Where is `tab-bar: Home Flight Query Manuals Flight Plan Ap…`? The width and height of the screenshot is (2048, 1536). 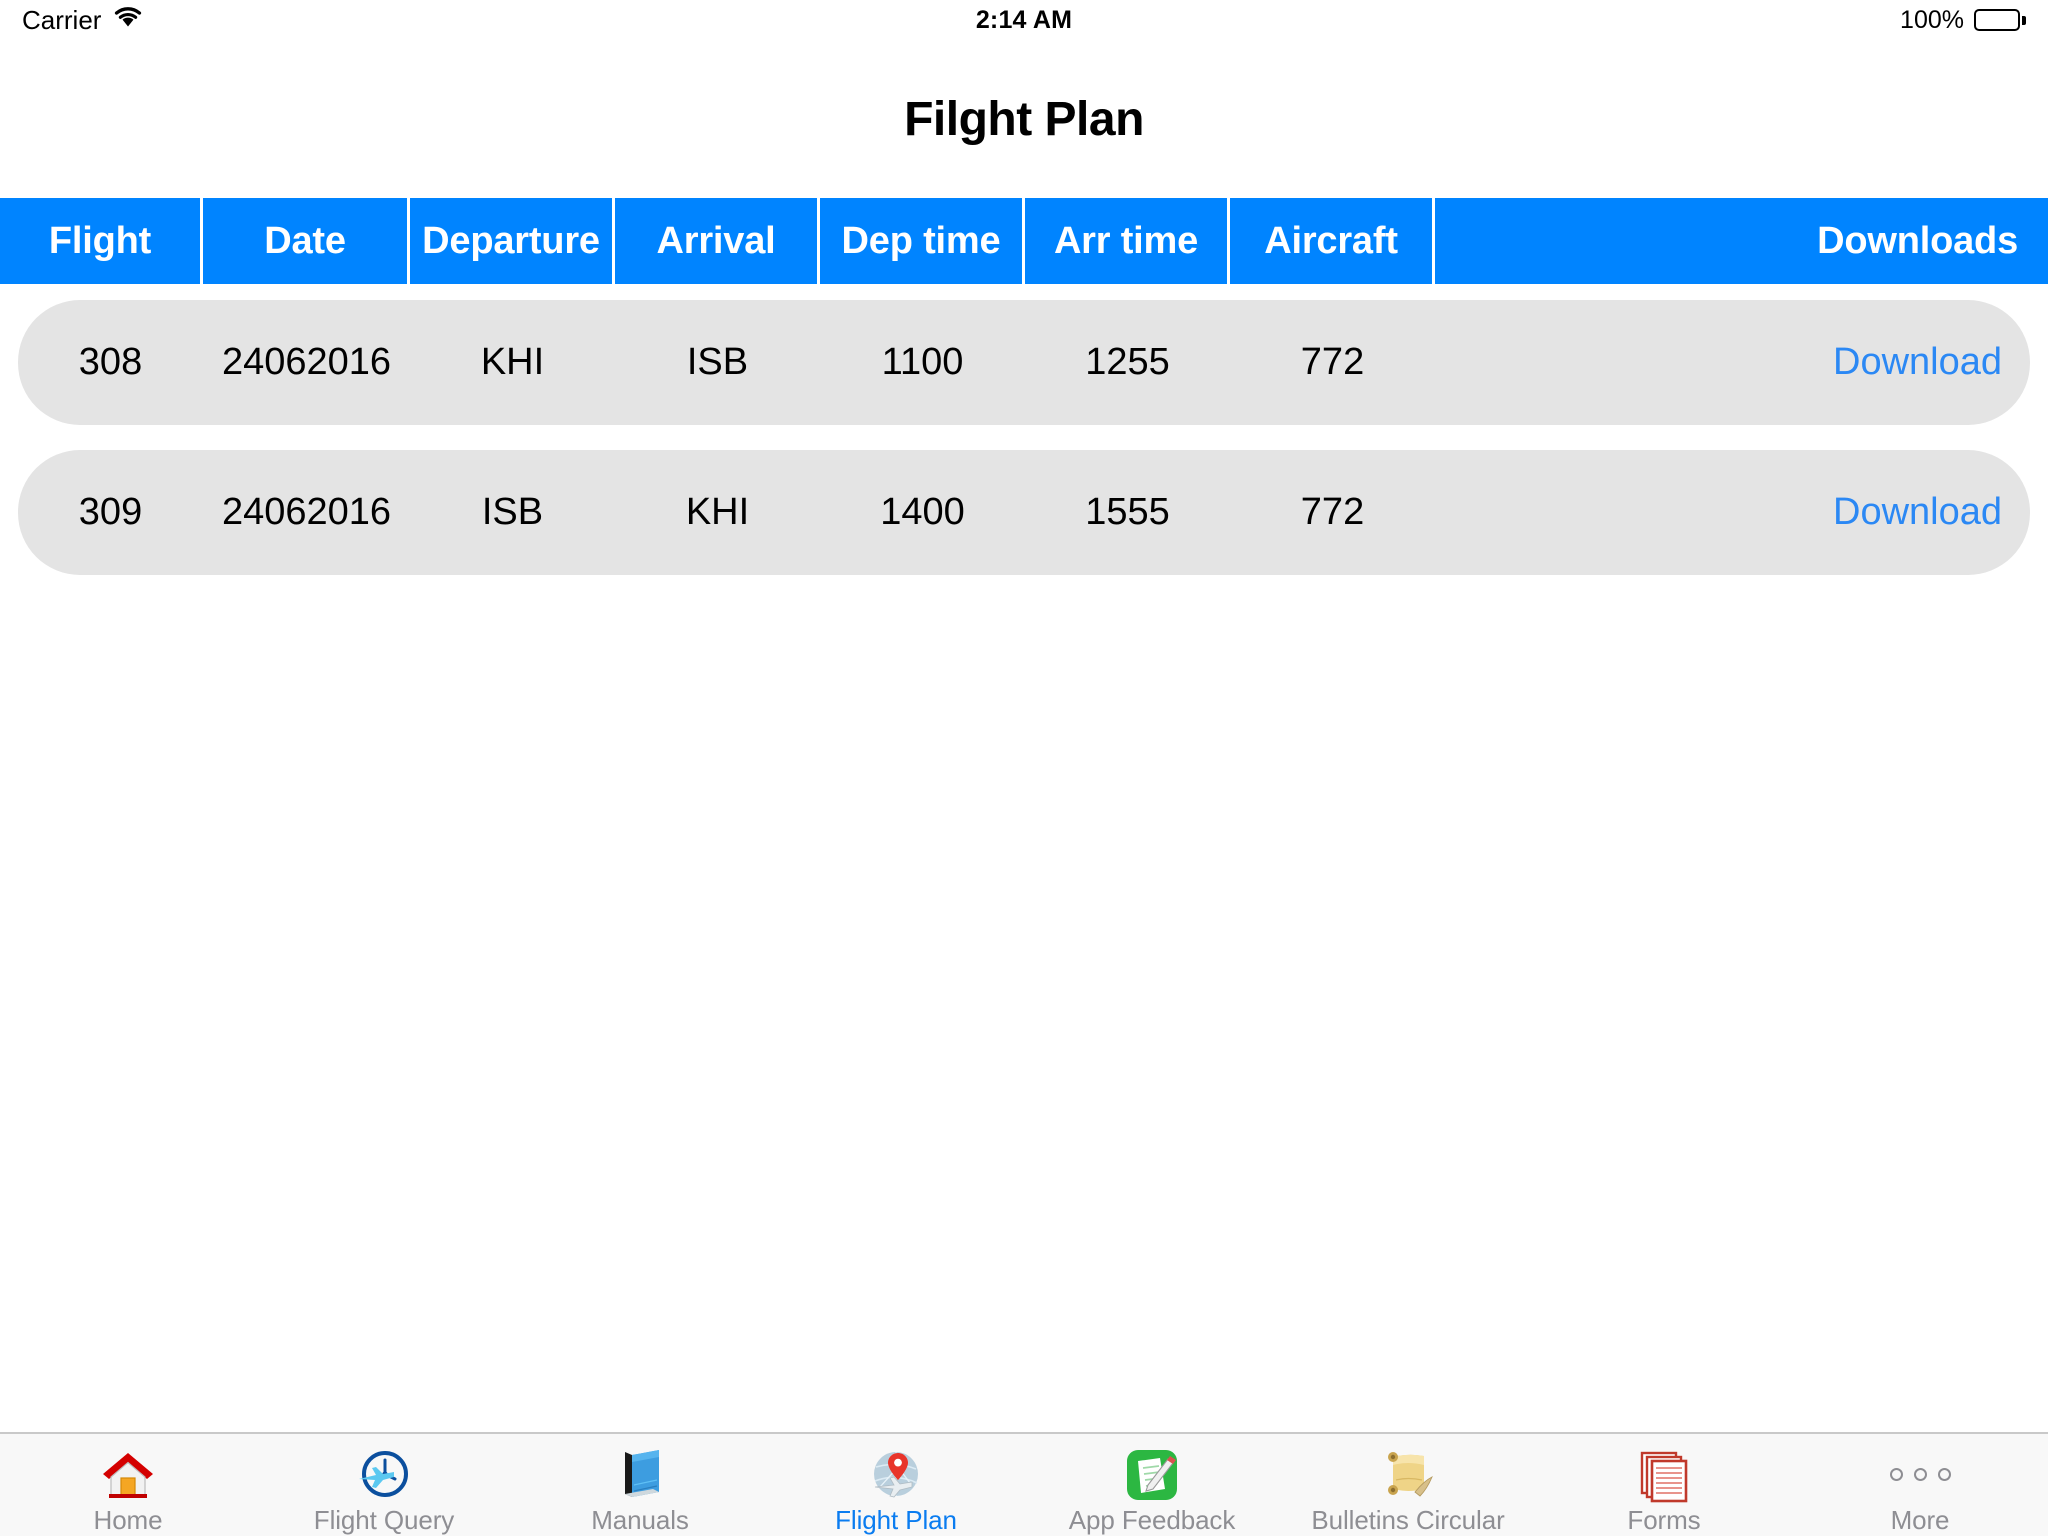 tab-bar: Home Flight Query Manuals Flight Plan Ap… is located at coordinates (1024, 1484).